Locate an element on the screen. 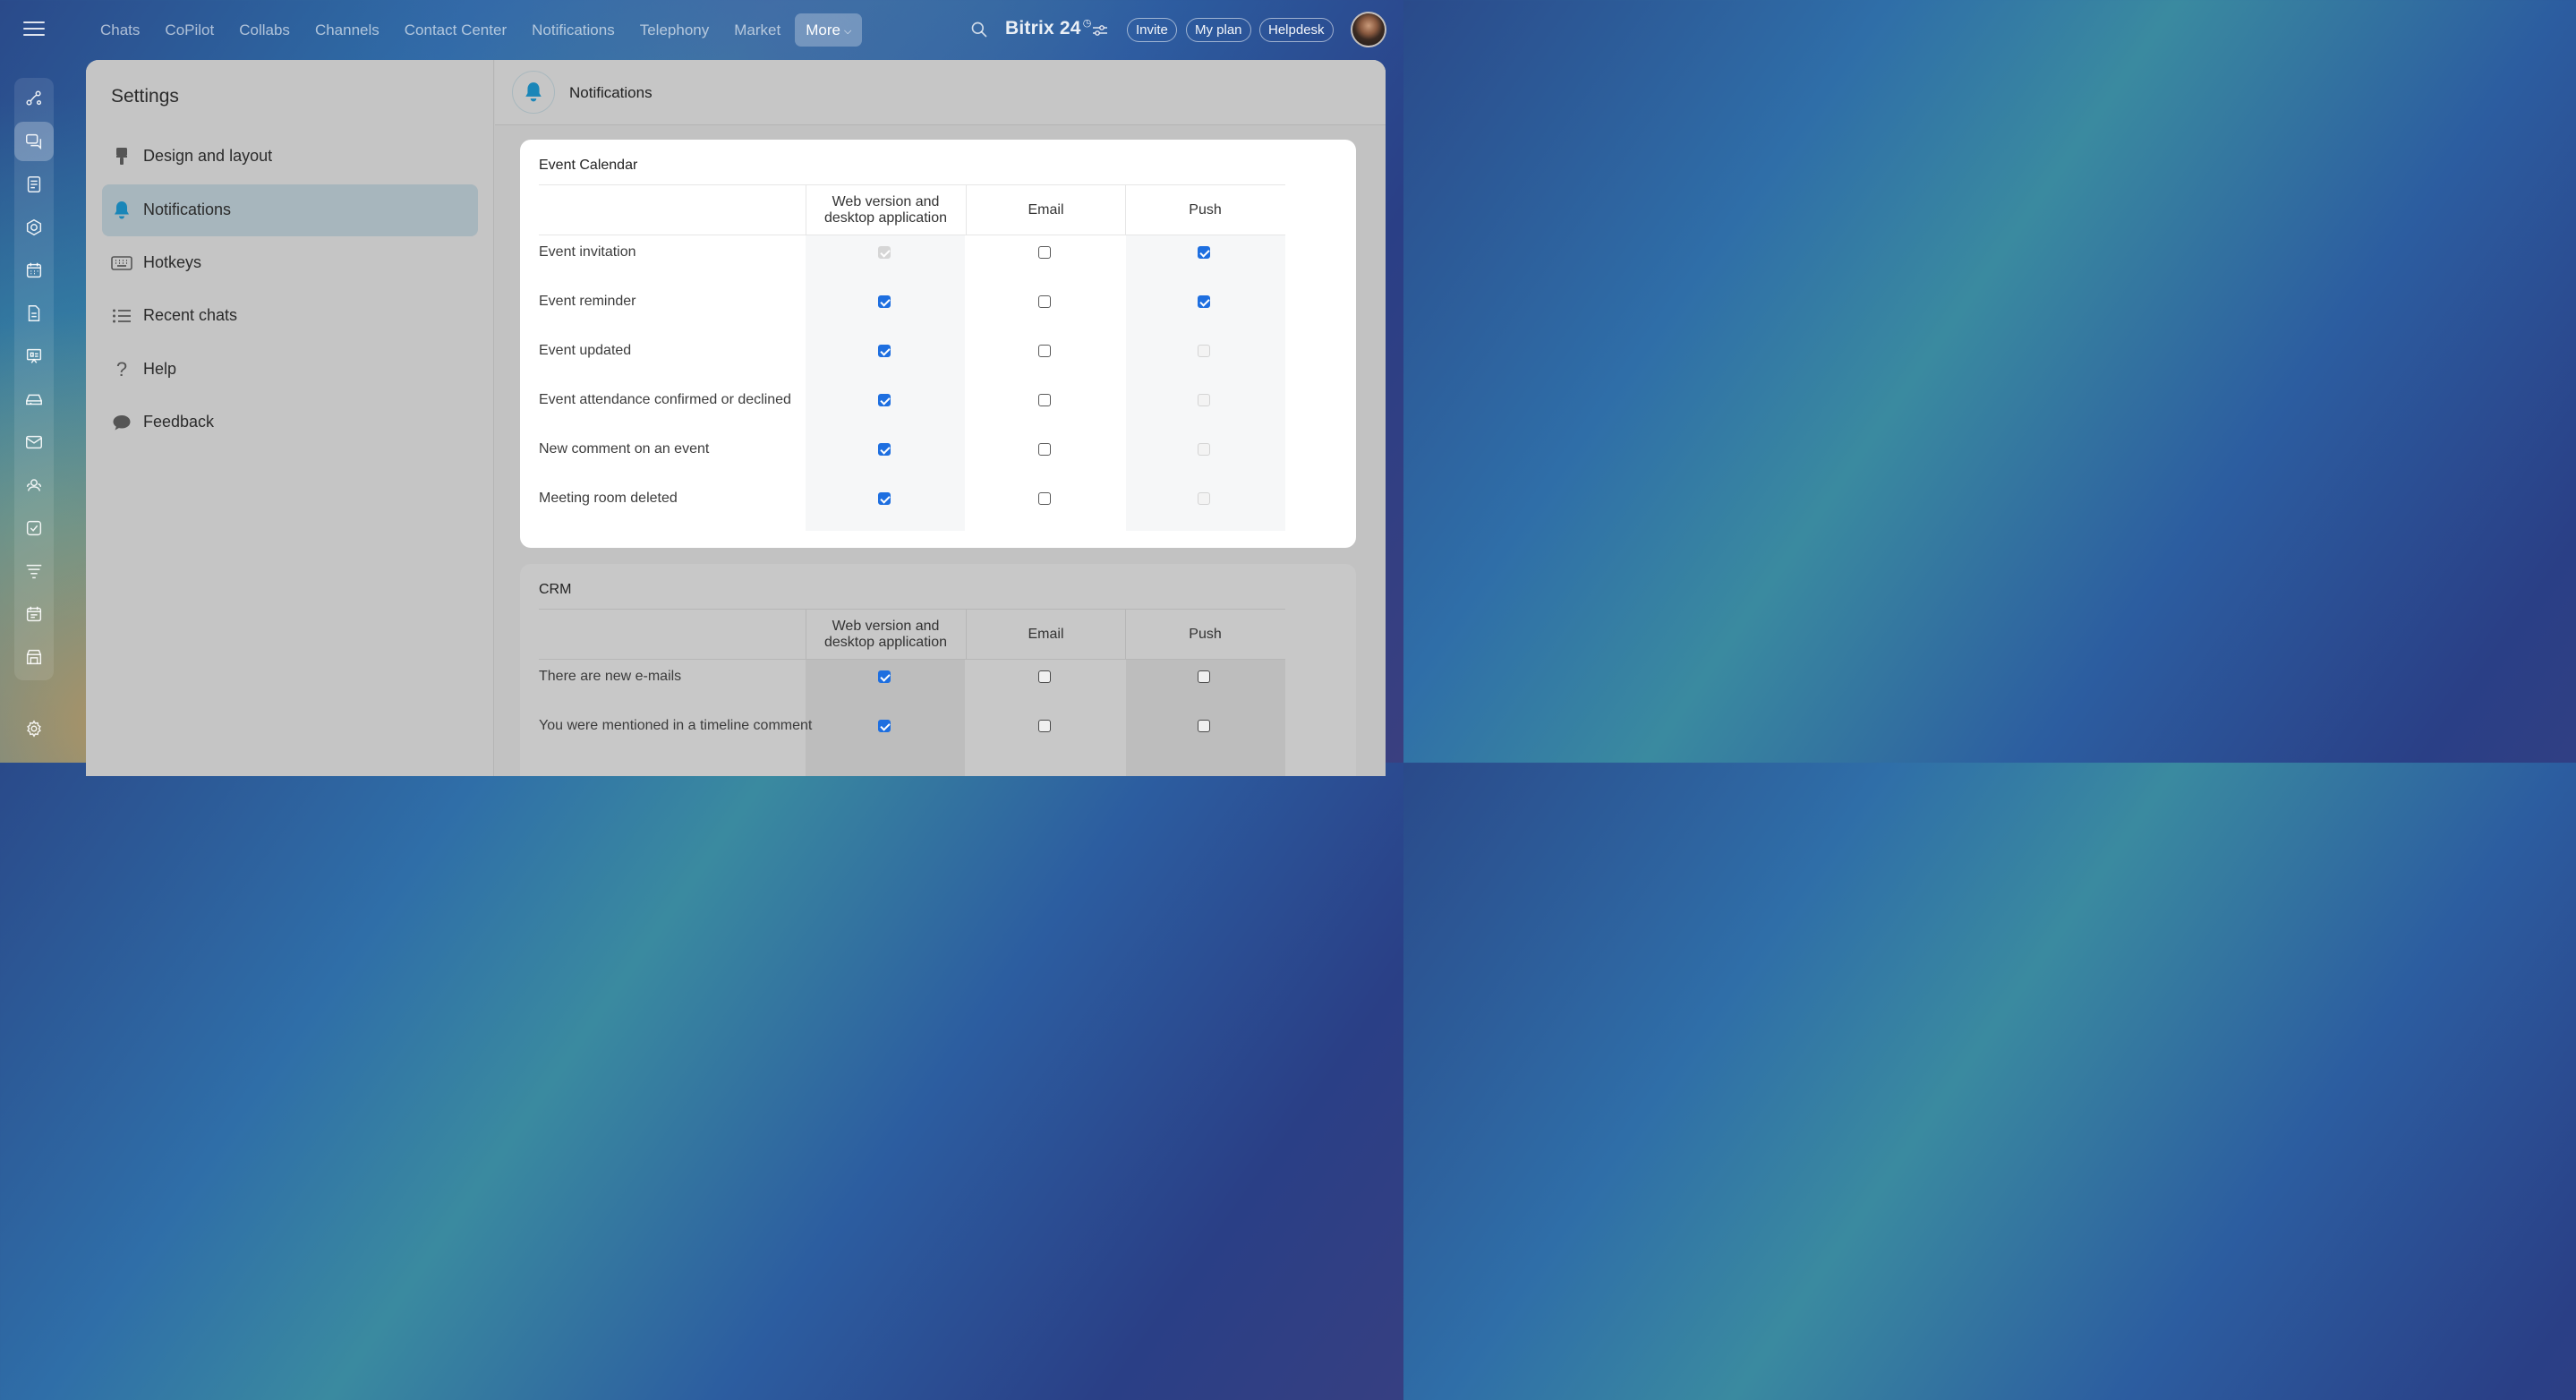 The height and width of the screenshot is (1400, 2576). section-title: CRM is located at coordinates (555, 589).